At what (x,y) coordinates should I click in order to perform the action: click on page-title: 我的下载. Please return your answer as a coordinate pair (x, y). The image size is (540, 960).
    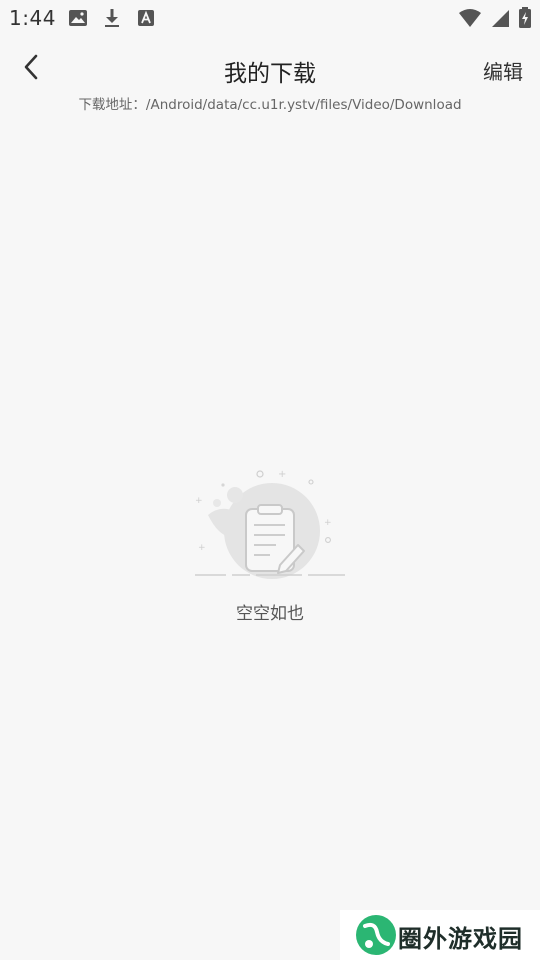
    Looking at the image, I should click on (270, 74).